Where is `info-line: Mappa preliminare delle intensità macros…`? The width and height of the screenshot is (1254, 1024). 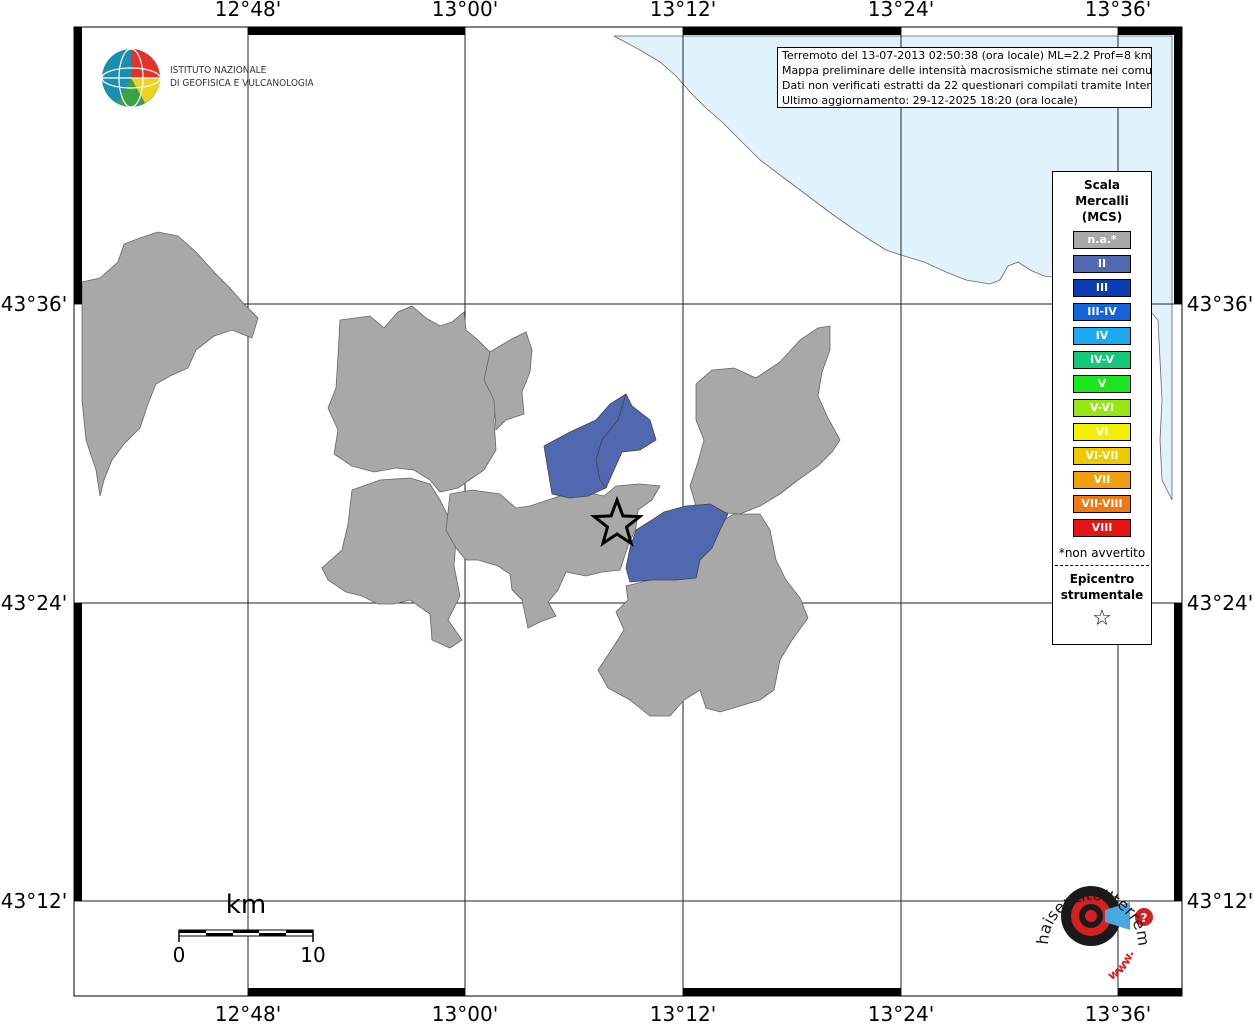 info-line: Mappa preliminare delle intensità macros… is located at coordinates (967, 70).